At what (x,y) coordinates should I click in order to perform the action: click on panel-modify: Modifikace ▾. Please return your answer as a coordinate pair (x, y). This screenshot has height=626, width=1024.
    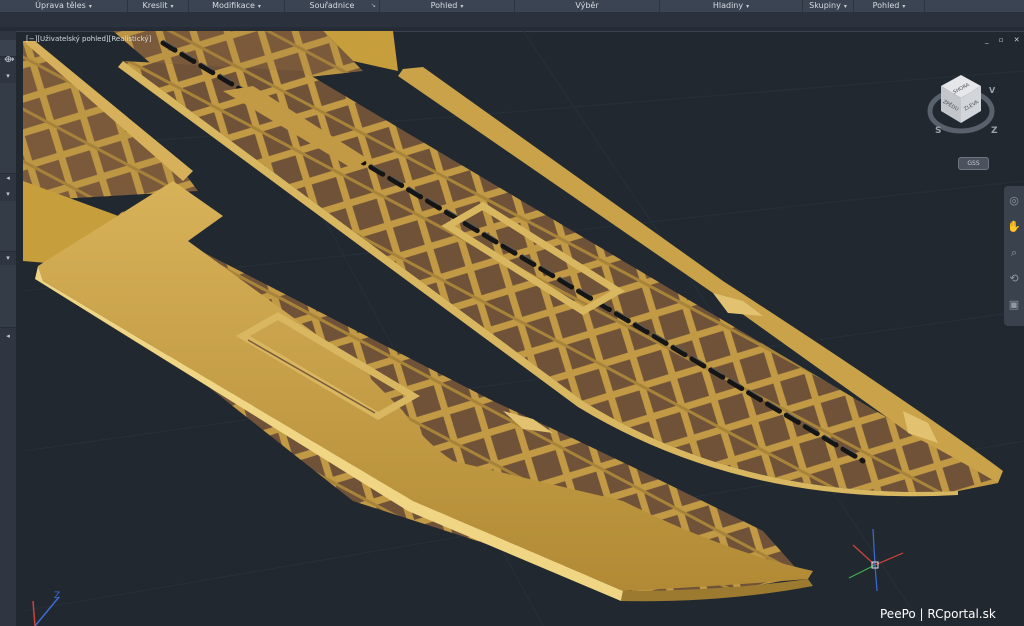
    Looking at the image, I should click on (237, 6).